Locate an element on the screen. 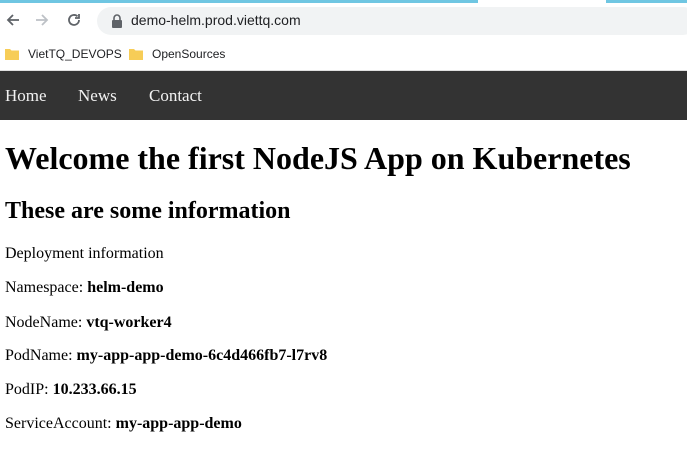 This screenshot has height=453, width=687. info-row-serviceaccount: ServiceAccount: my-app-app-demo is located at coordinates (123, 424).